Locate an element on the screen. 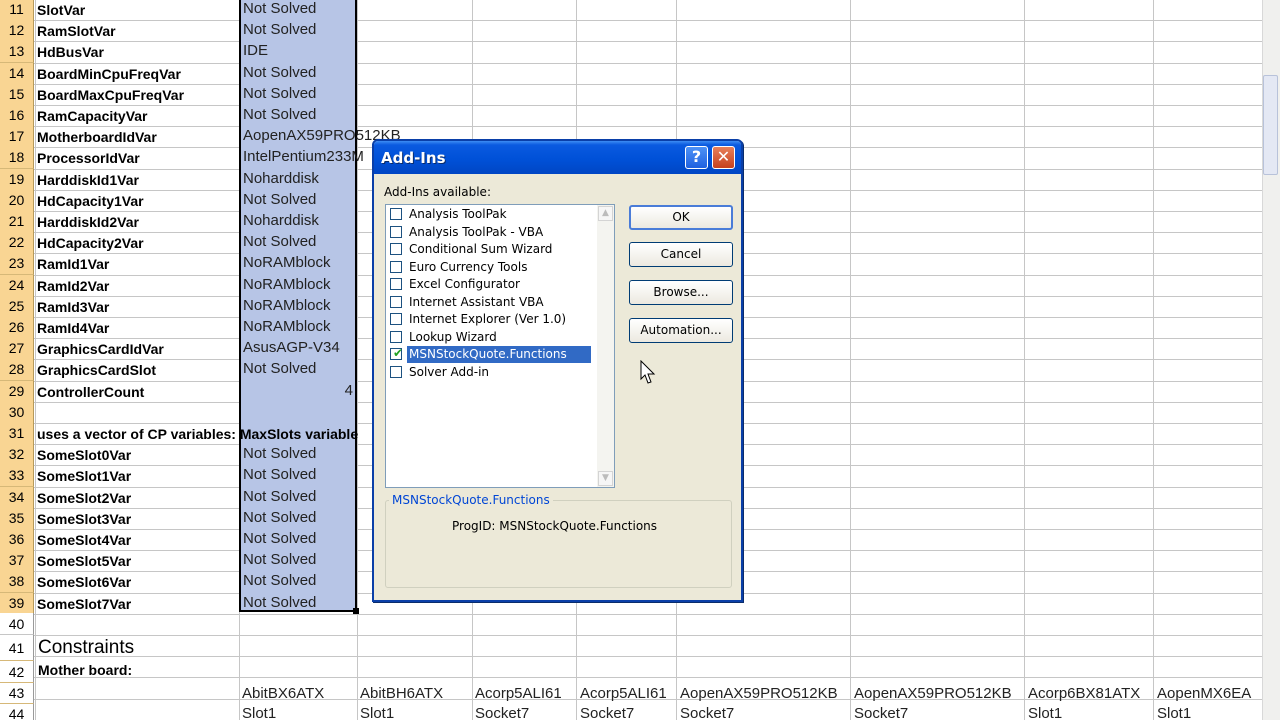 This screenshot has width=1280, height=720. add-in-item: Analysis ToolPak - VBA is located at coordinates (491, 232).